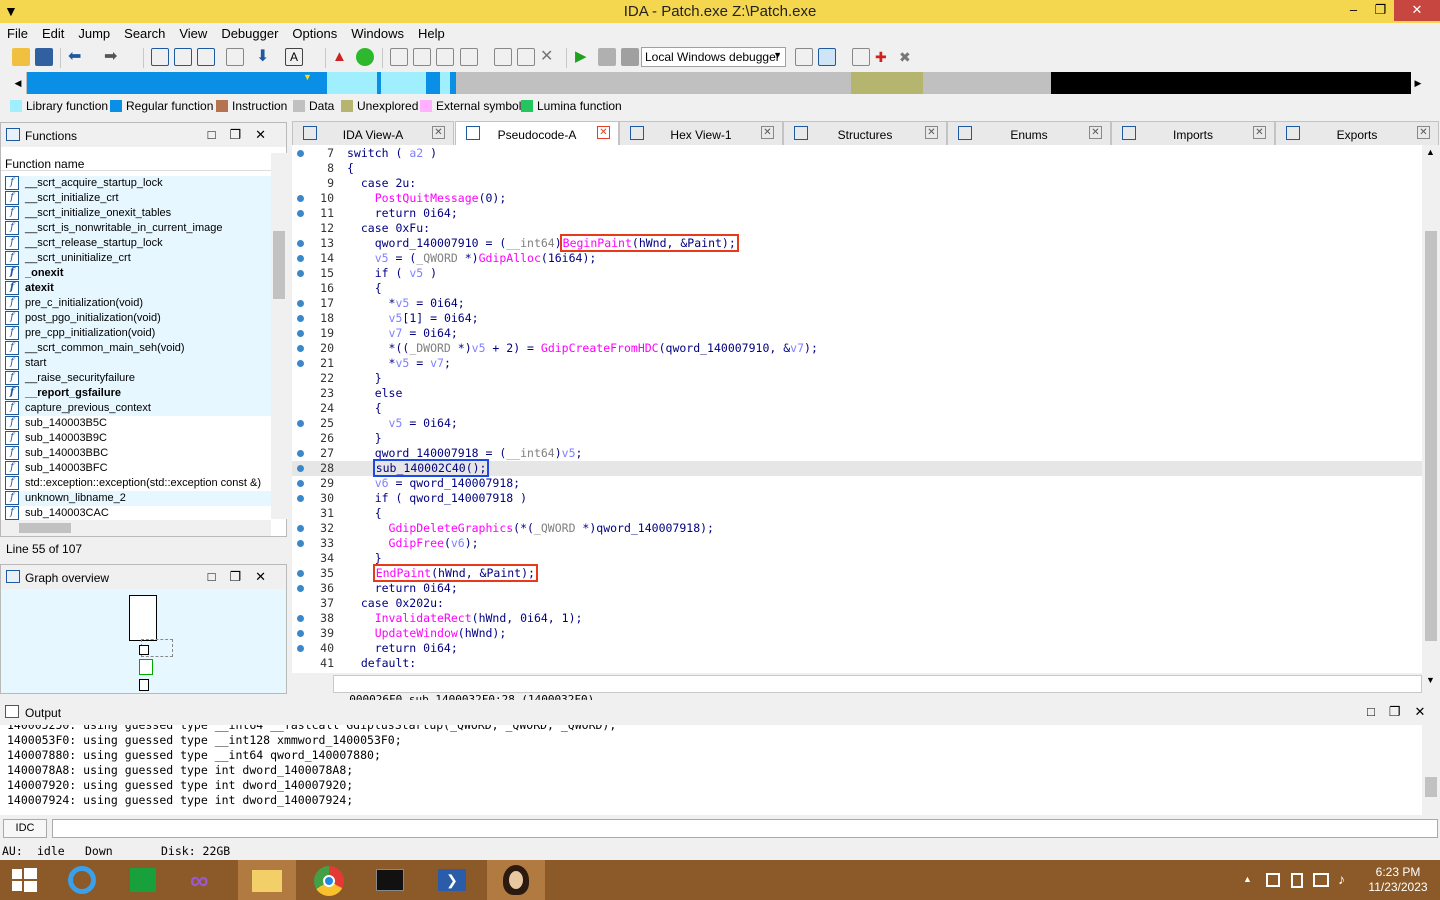  Describe the element at coordinates (1321, 880) in the screenshot. I see `network-icon` at that location.